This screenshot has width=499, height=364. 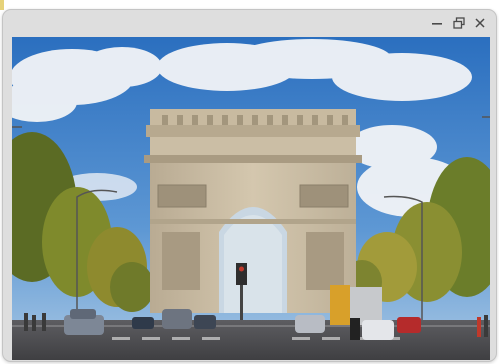 I want to click on minimize-icon, so click(x=437, y=24).